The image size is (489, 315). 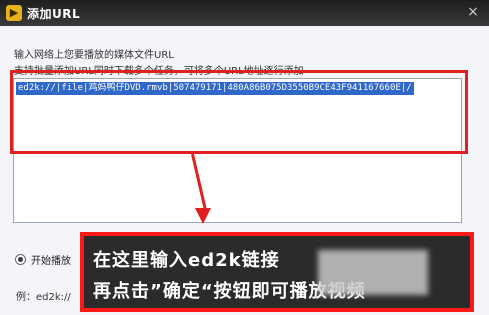 I want to click on app-icon: ▶, so click(x=14, y=13).